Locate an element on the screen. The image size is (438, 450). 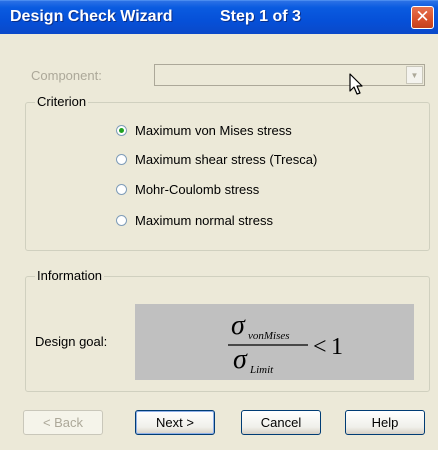
cancel-button: Cancel is located at coordinates (281, 422).